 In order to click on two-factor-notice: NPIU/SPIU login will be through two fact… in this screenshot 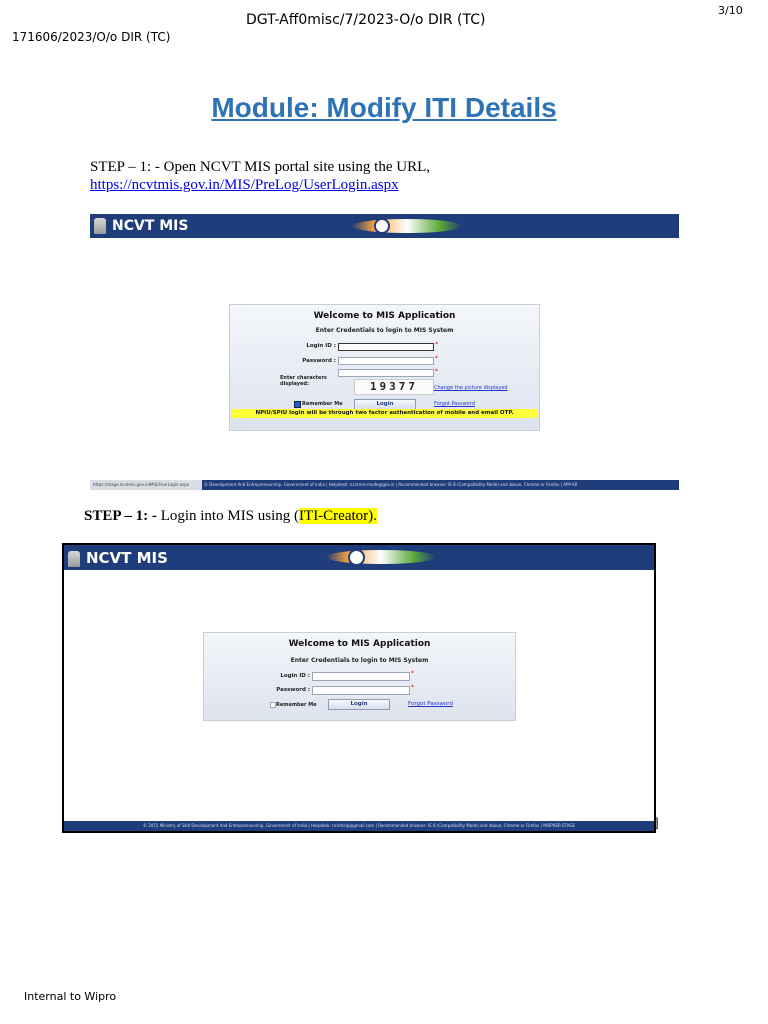, I will do `click(384, 413)`.